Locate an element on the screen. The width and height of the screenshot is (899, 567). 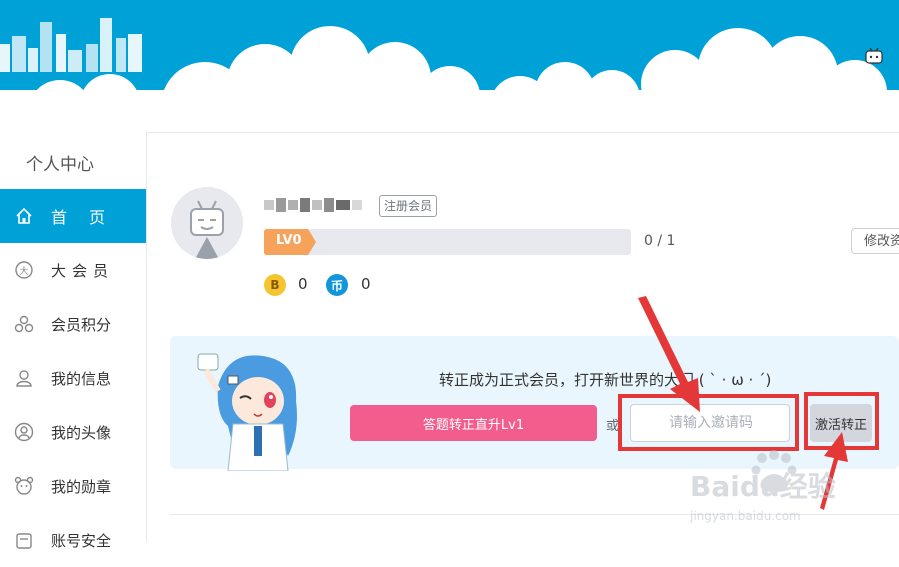
sidebar-item-label: 我的信息 is located at coordinates (81, 378).